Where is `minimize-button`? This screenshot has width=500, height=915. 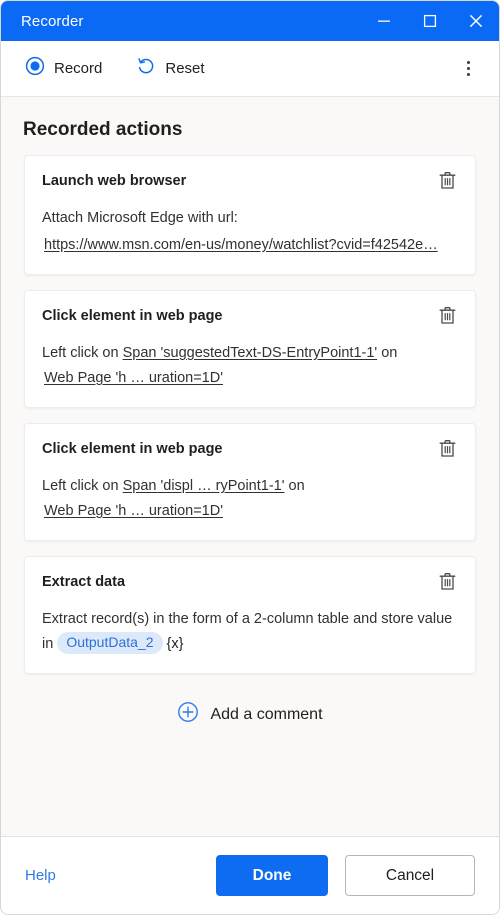
minimize-button is located at coordinates (384, 21).